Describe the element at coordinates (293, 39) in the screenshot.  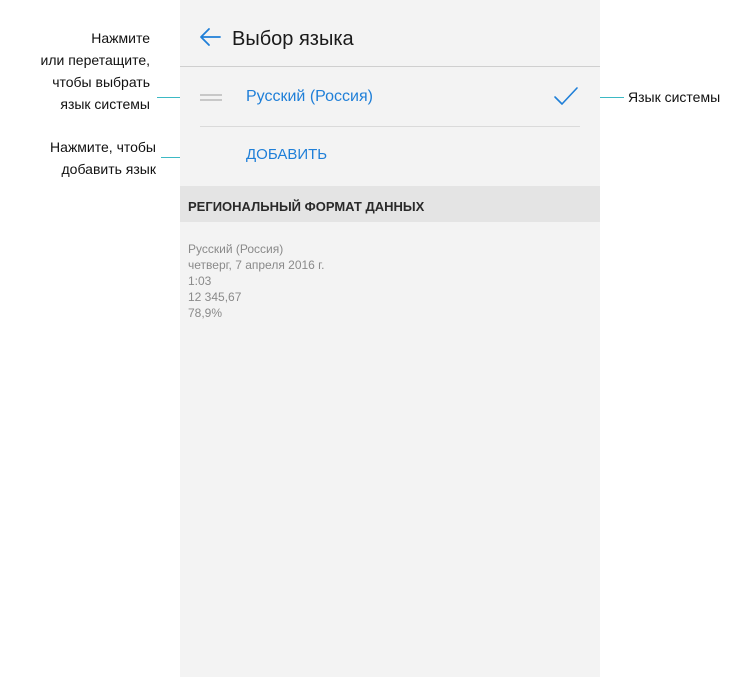
I see `page-title: Выбор языка` at that location.